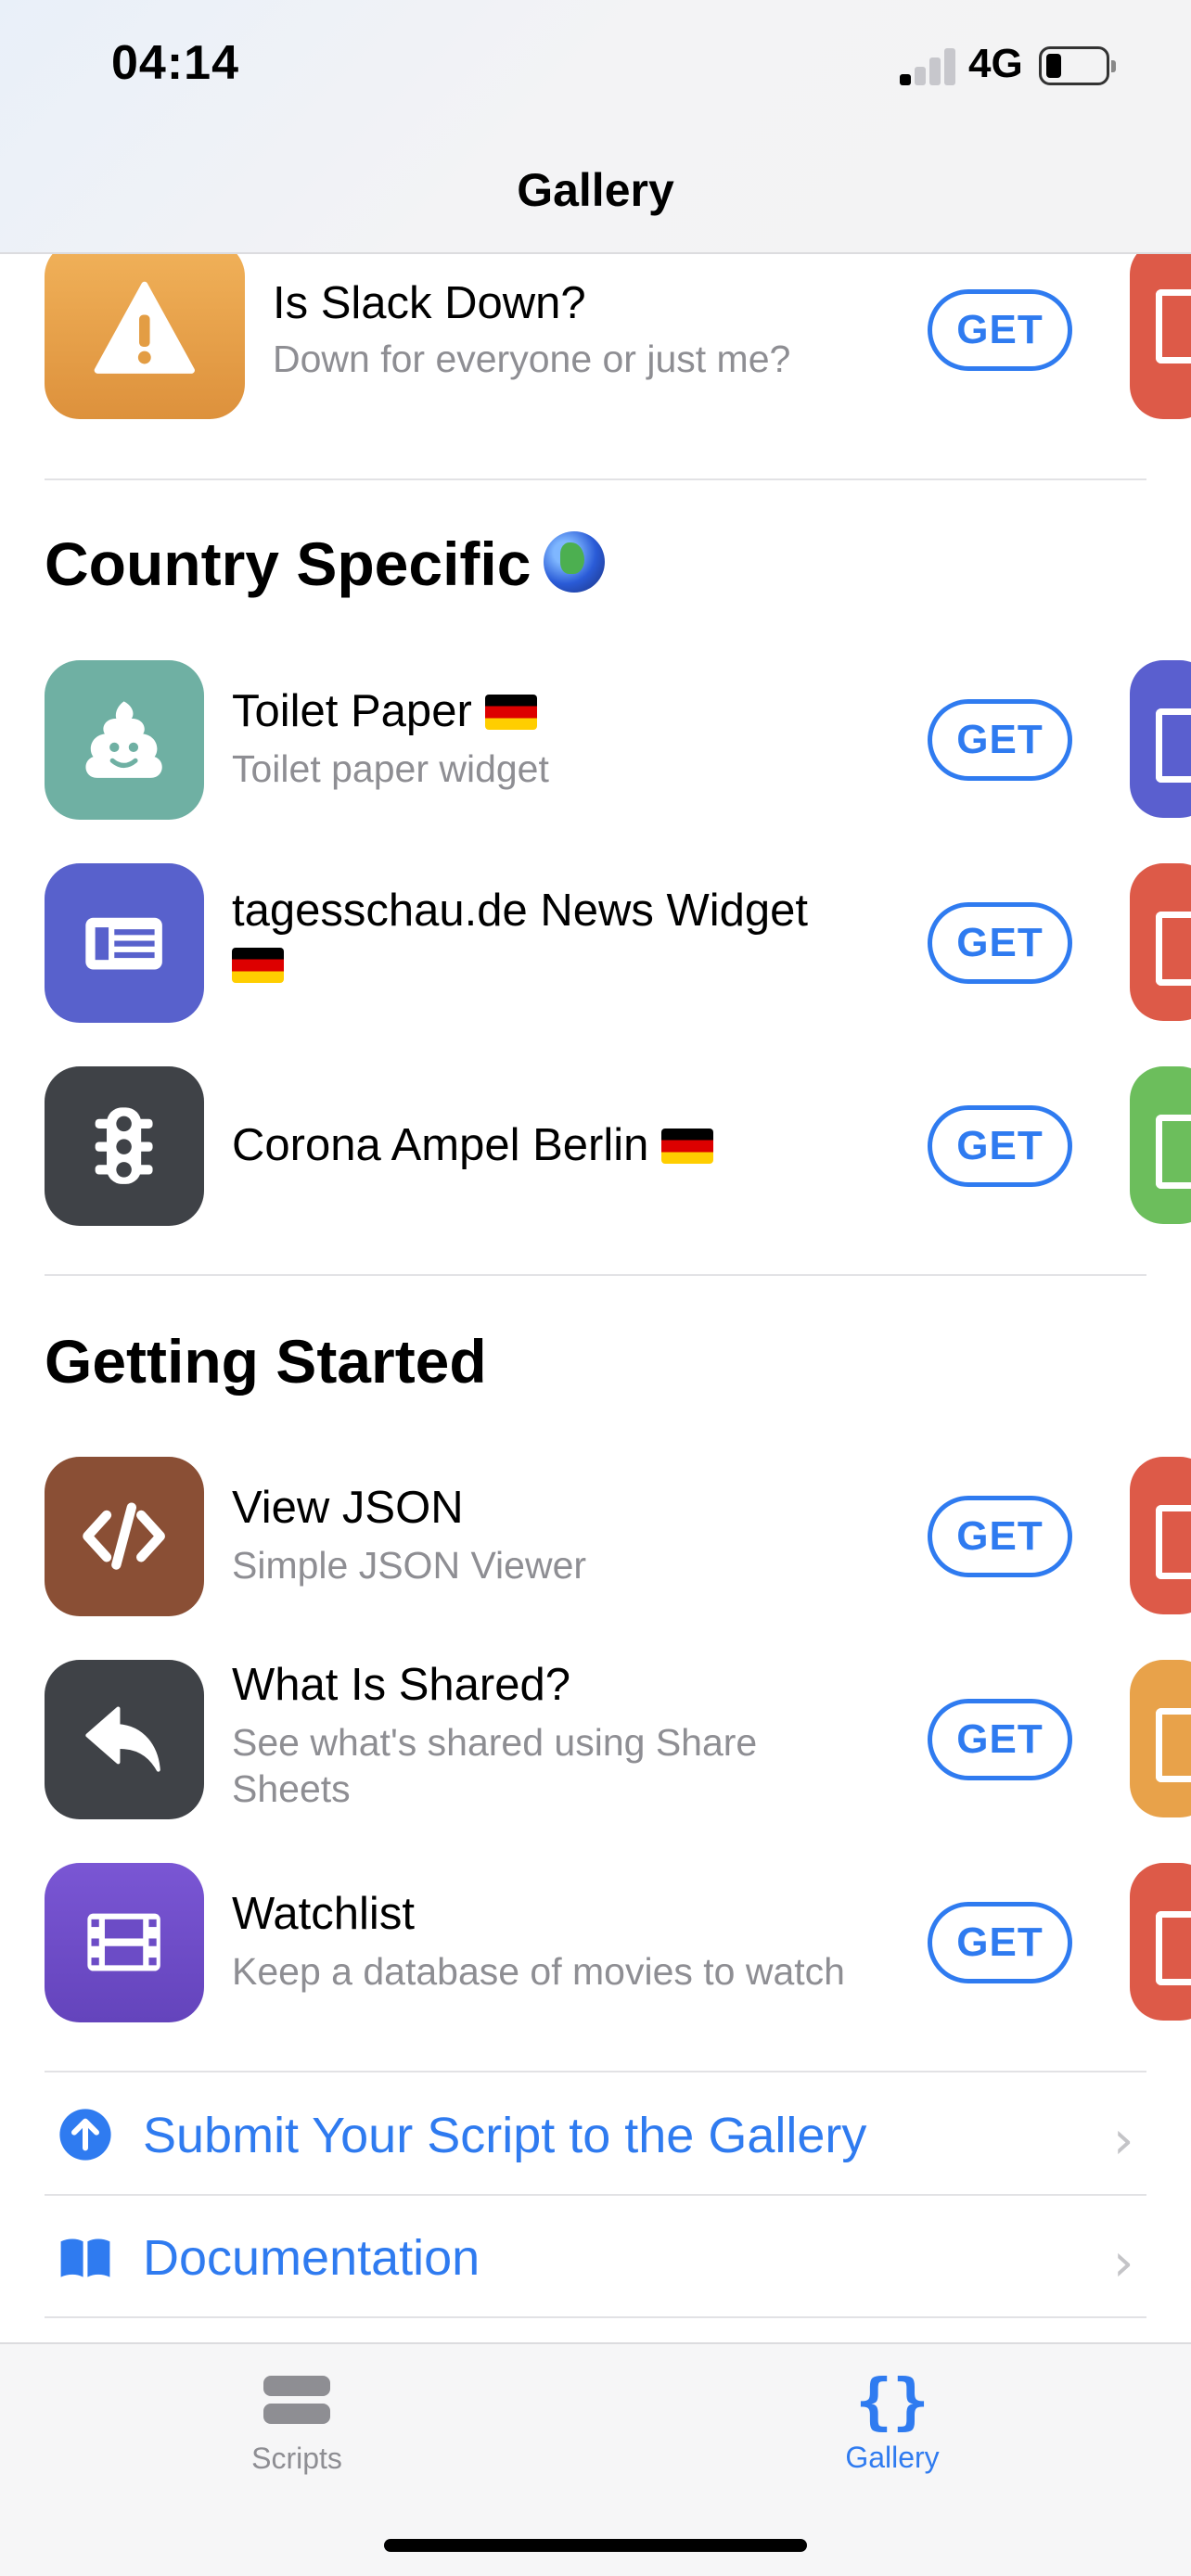 The height and width of the screenshot is (2576, 1191). What do you see at coordinates (323, 1914) in the screenshot?
I see `item-title: Watchlist` at bounding box center [323, 1914].